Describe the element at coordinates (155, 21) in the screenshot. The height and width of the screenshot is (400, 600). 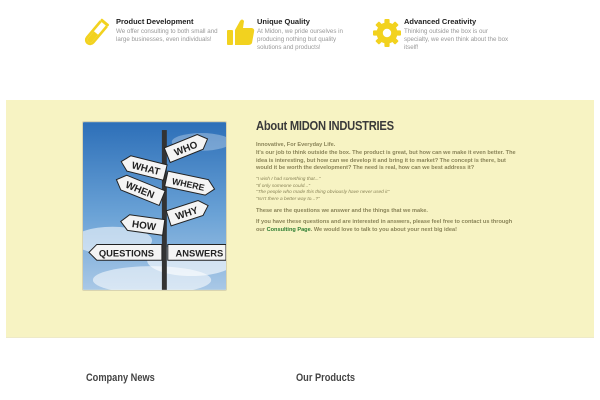
I see `feature-title: Product Development` at that location.